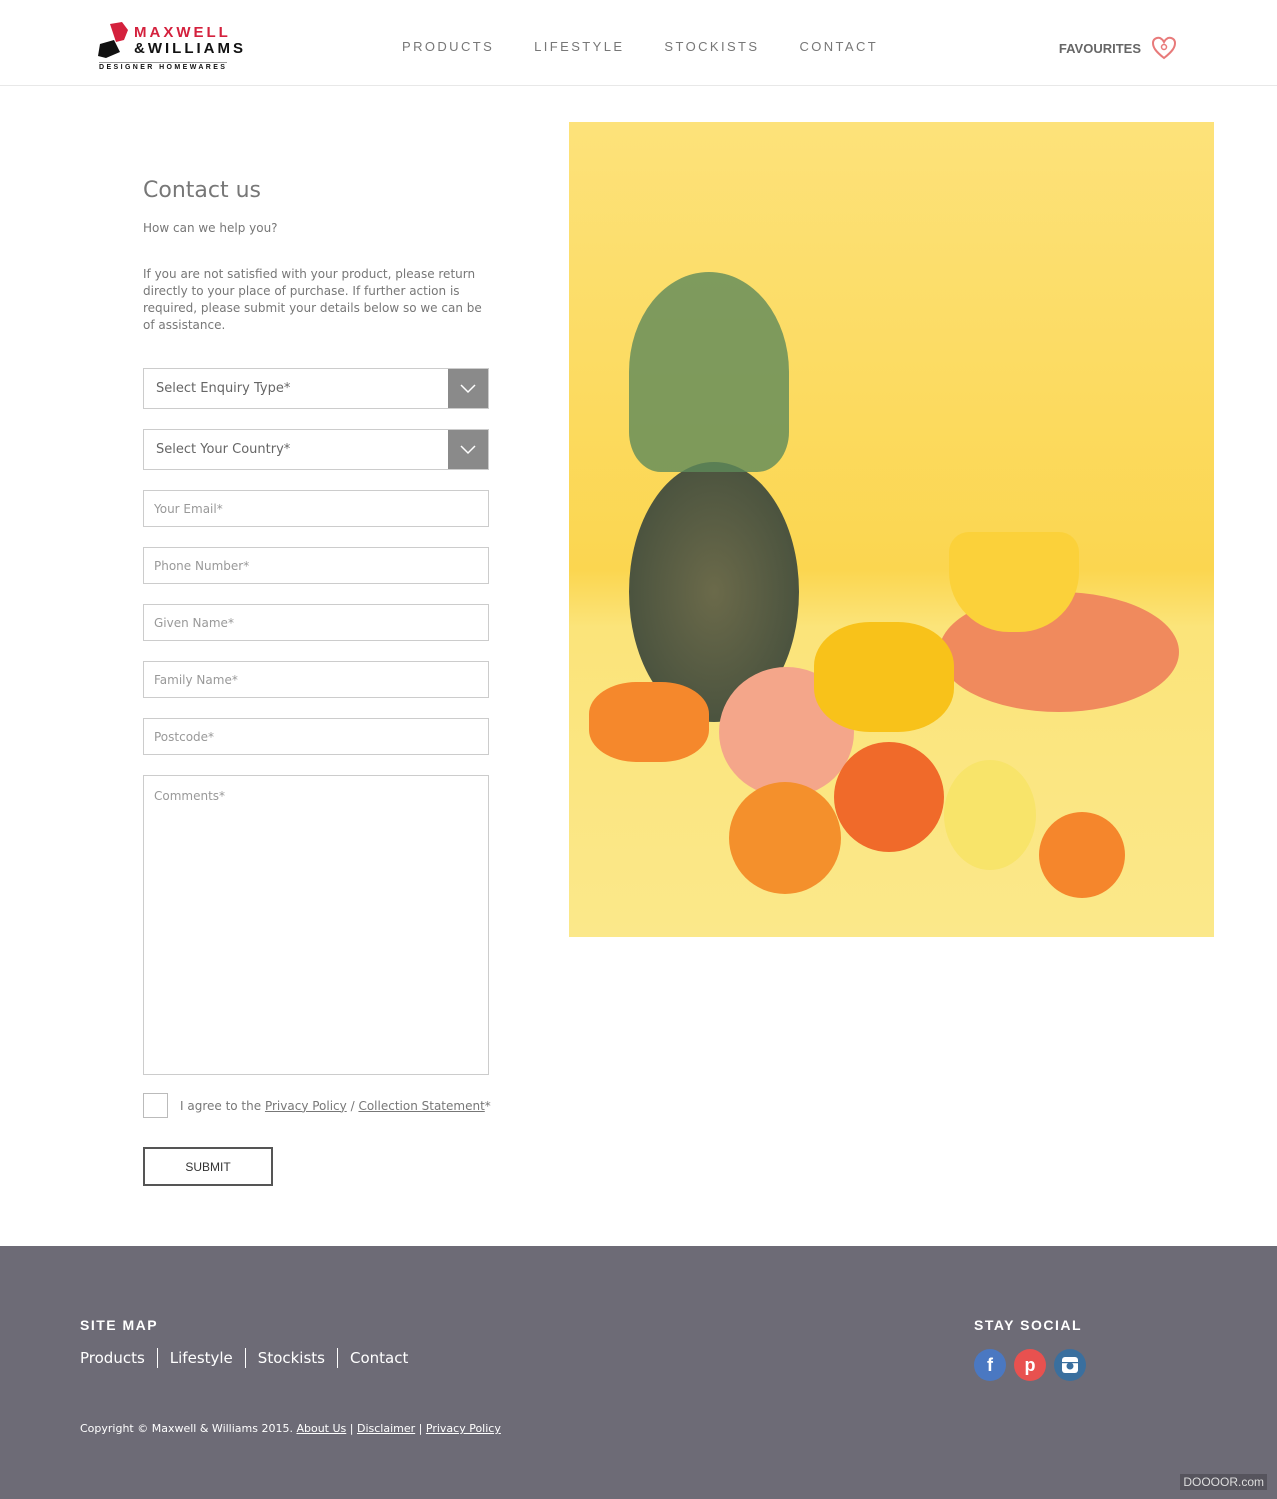 This screenshot has width=1277, height=1499. What do you see at coordinates (118, 1358) in the screenshot?
I see `footer-link-products: Products` at bounding box center [118, 1358].